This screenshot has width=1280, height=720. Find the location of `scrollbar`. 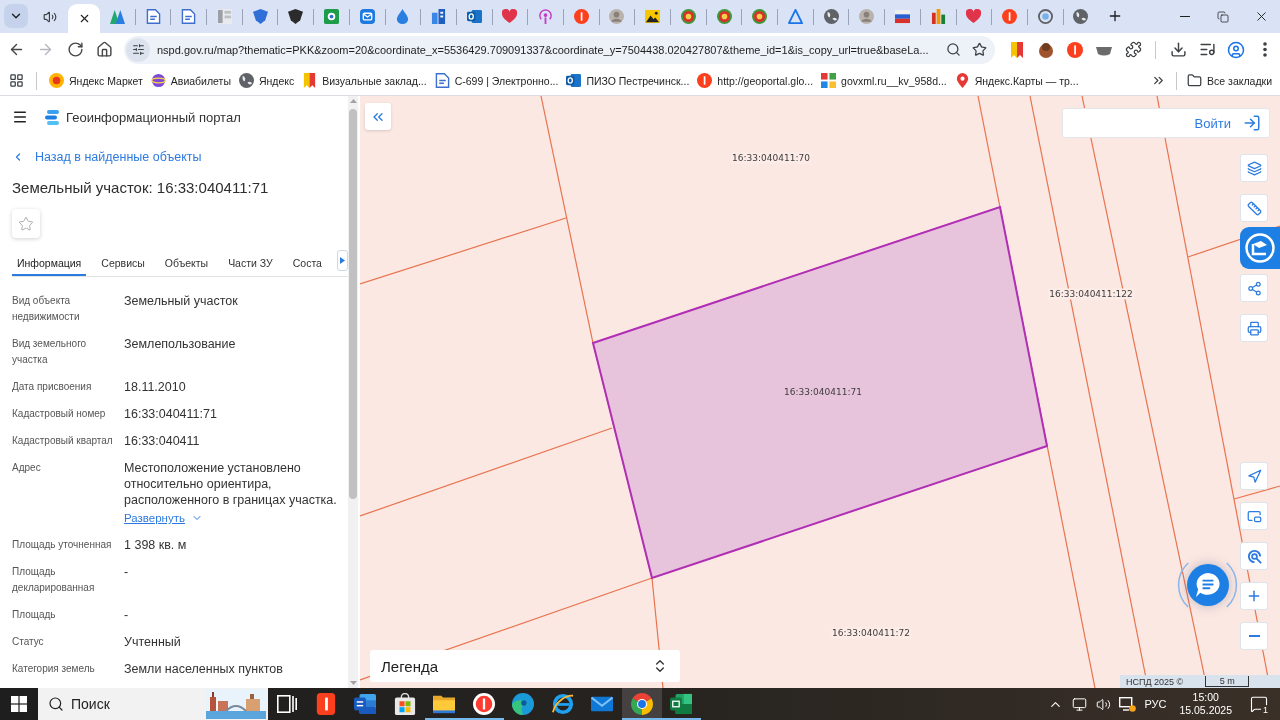

scrollbar is located at coordinates (353, 392).